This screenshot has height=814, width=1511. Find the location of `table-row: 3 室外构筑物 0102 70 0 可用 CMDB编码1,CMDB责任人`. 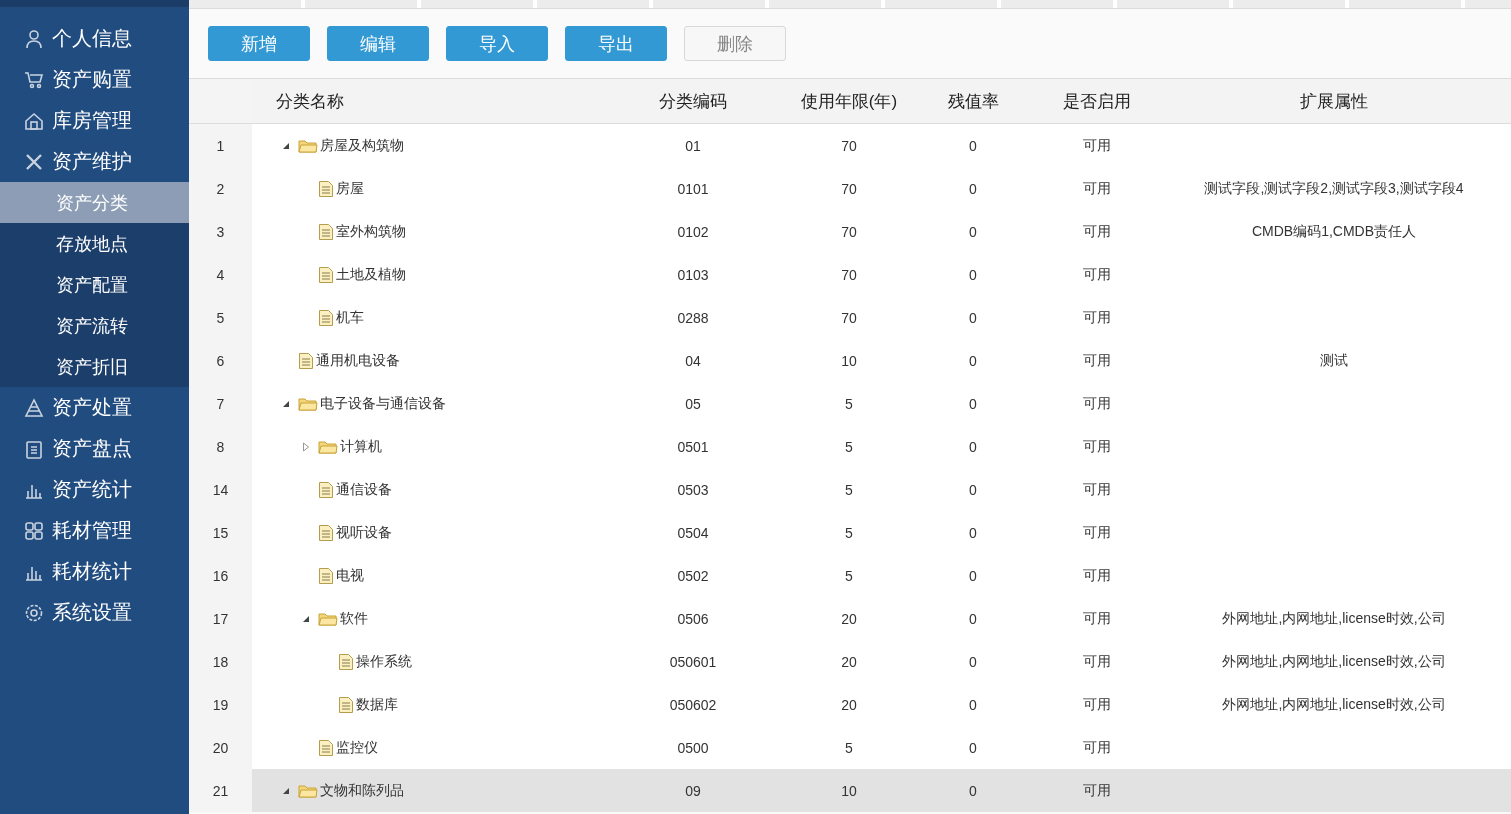

table-row: 3 室外构筑物 0102 70 0 可用 CMDB编码1,CMDB责任人 is located at coordinates (850, 231).